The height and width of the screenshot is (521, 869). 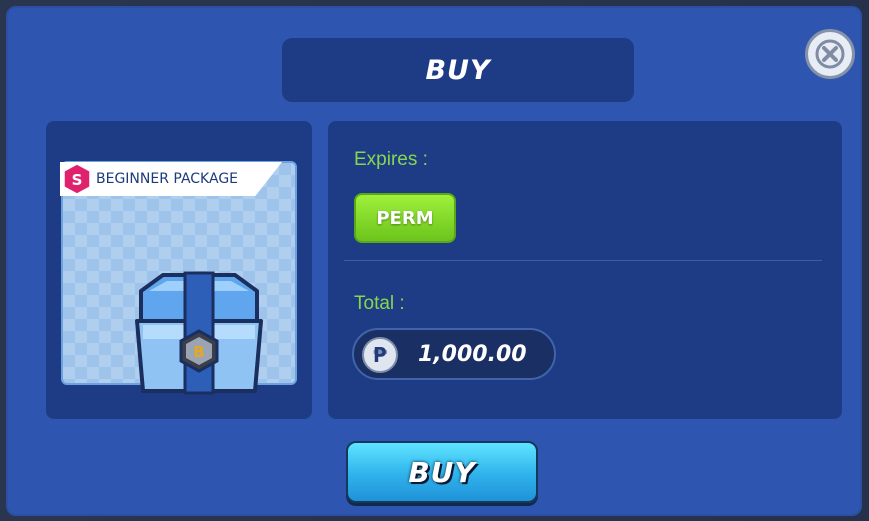 I want to click on treasure-chest-icon: B, so click(x=199, y=333).